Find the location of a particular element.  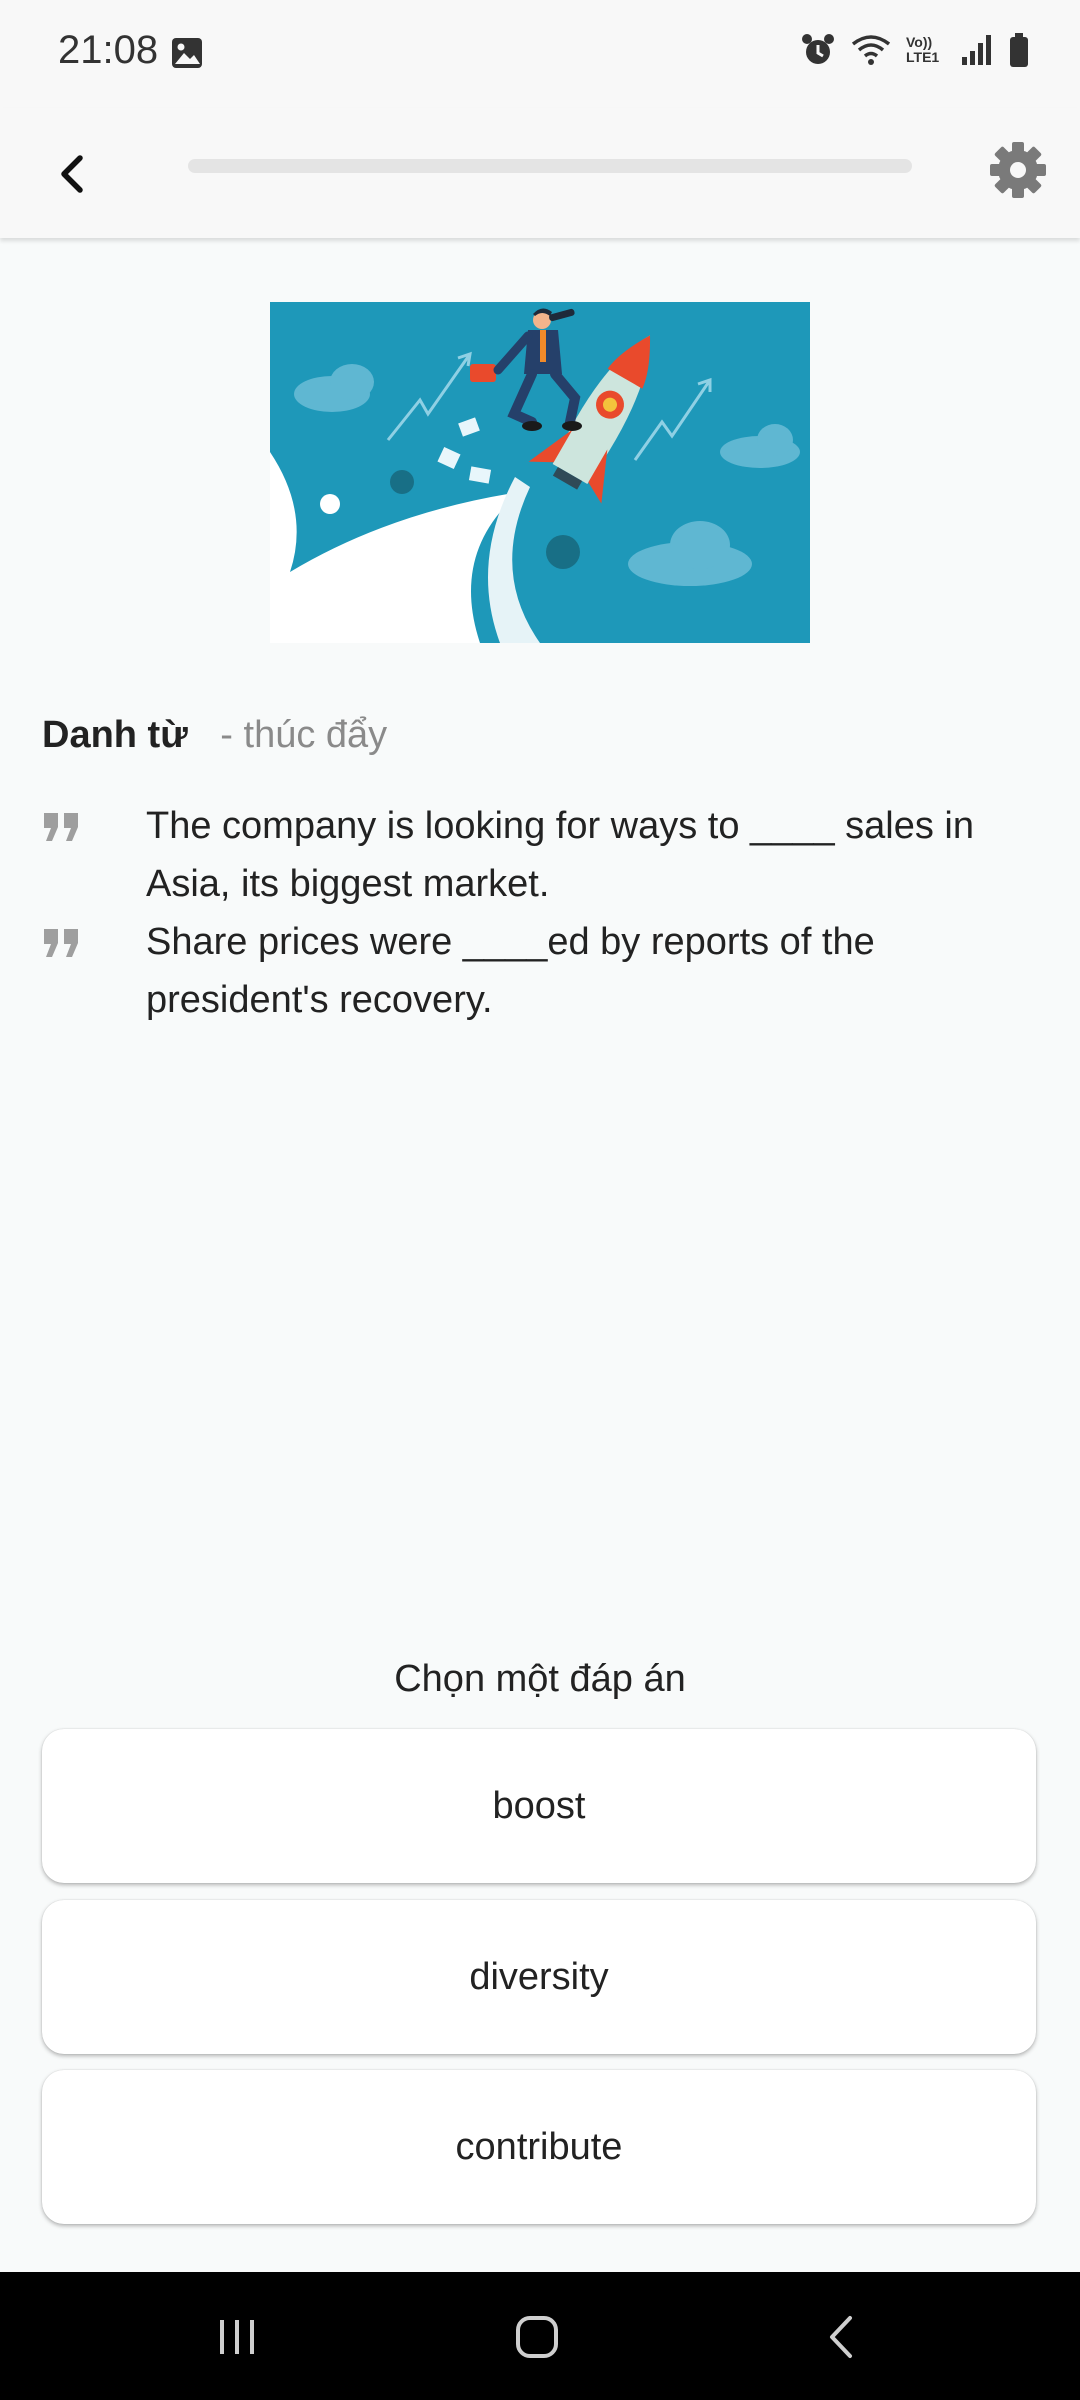

settings-button is located at coordinates (1018, 170).